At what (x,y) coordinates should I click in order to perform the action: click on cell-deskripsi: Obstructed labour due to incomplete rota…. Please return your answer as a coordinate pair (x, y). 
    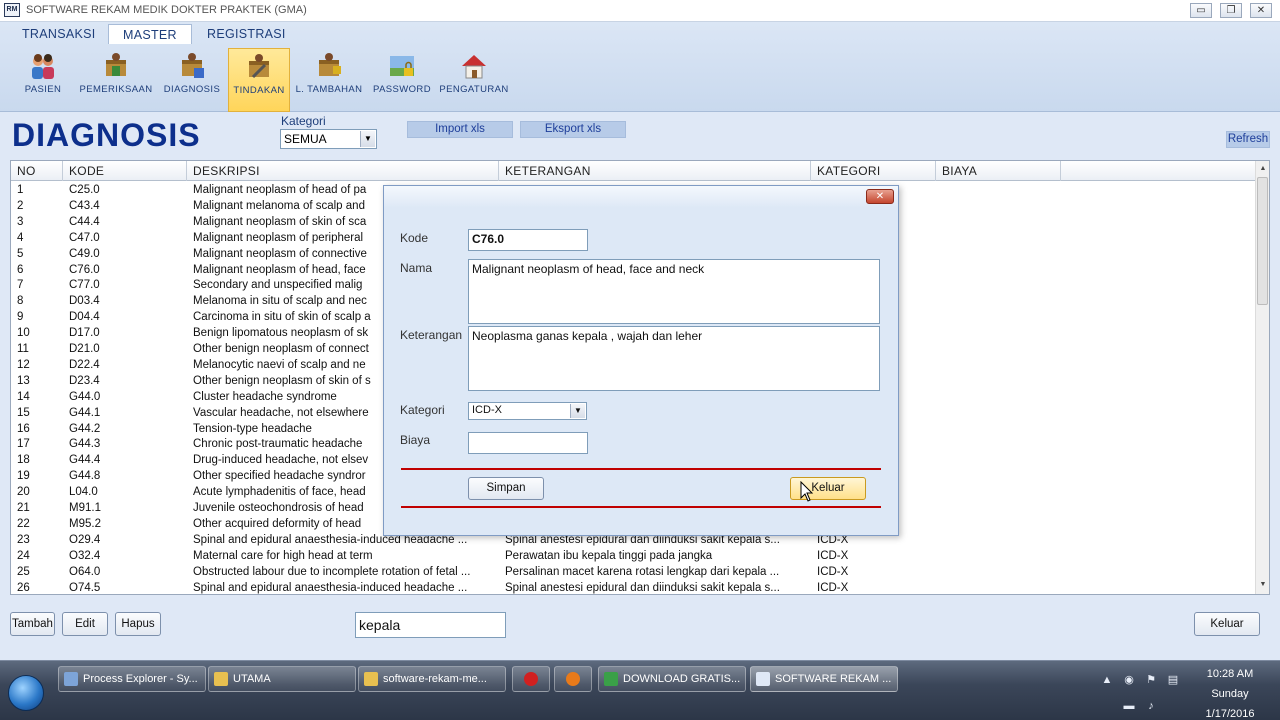
    Looking at the image, I should click on (332, 571).